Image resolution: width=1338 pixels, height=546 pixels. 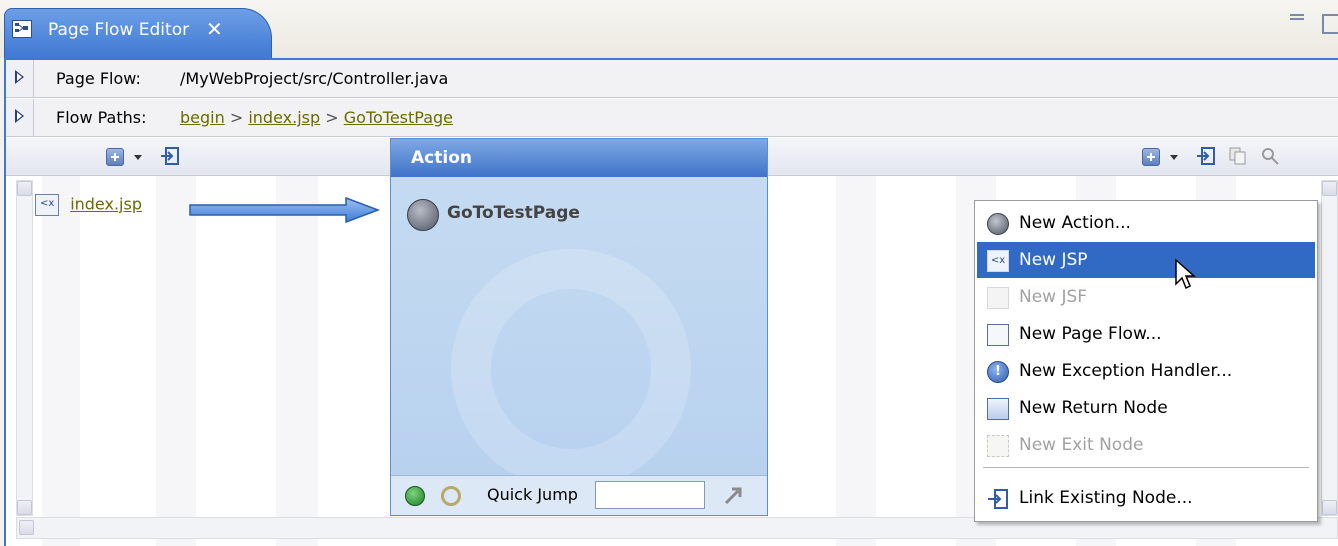 What do you see at coordinates (1238, 158) in the screenshot?
I see `copy-node-icon` at bounding box center [1238, 158].